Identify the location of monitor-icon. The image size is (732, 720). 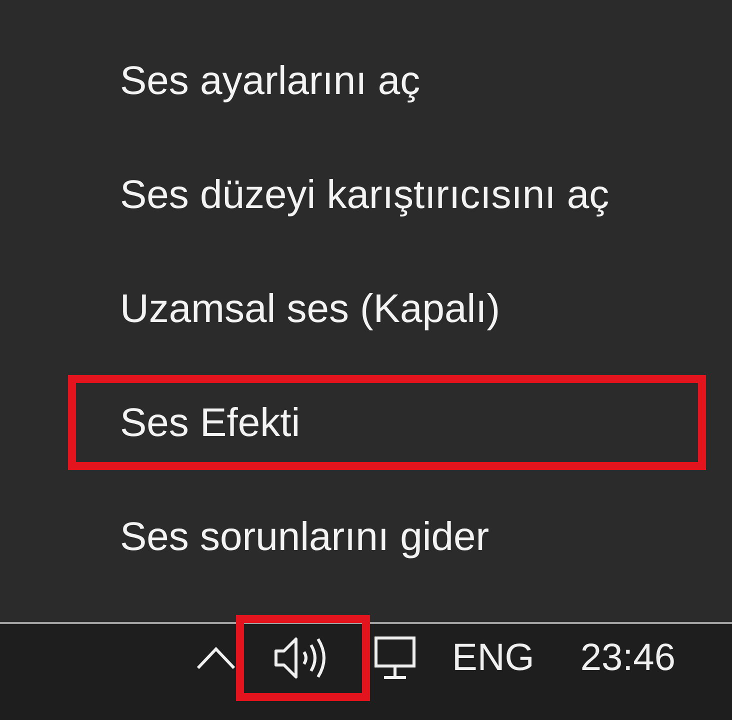
(395, 658).